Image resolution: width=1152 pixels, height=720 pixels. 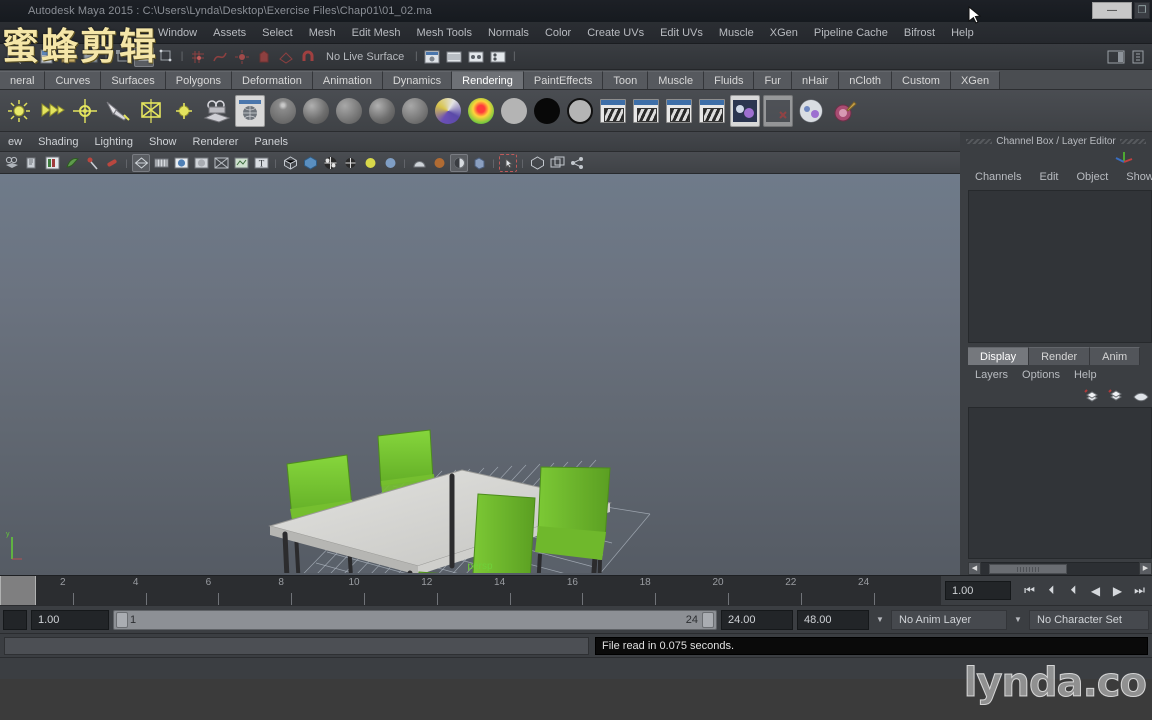 What do you see at coordinates (112, 163) in the screenshot?
I see `two-sided-lighting-icon` at bounding box center [112, 163].